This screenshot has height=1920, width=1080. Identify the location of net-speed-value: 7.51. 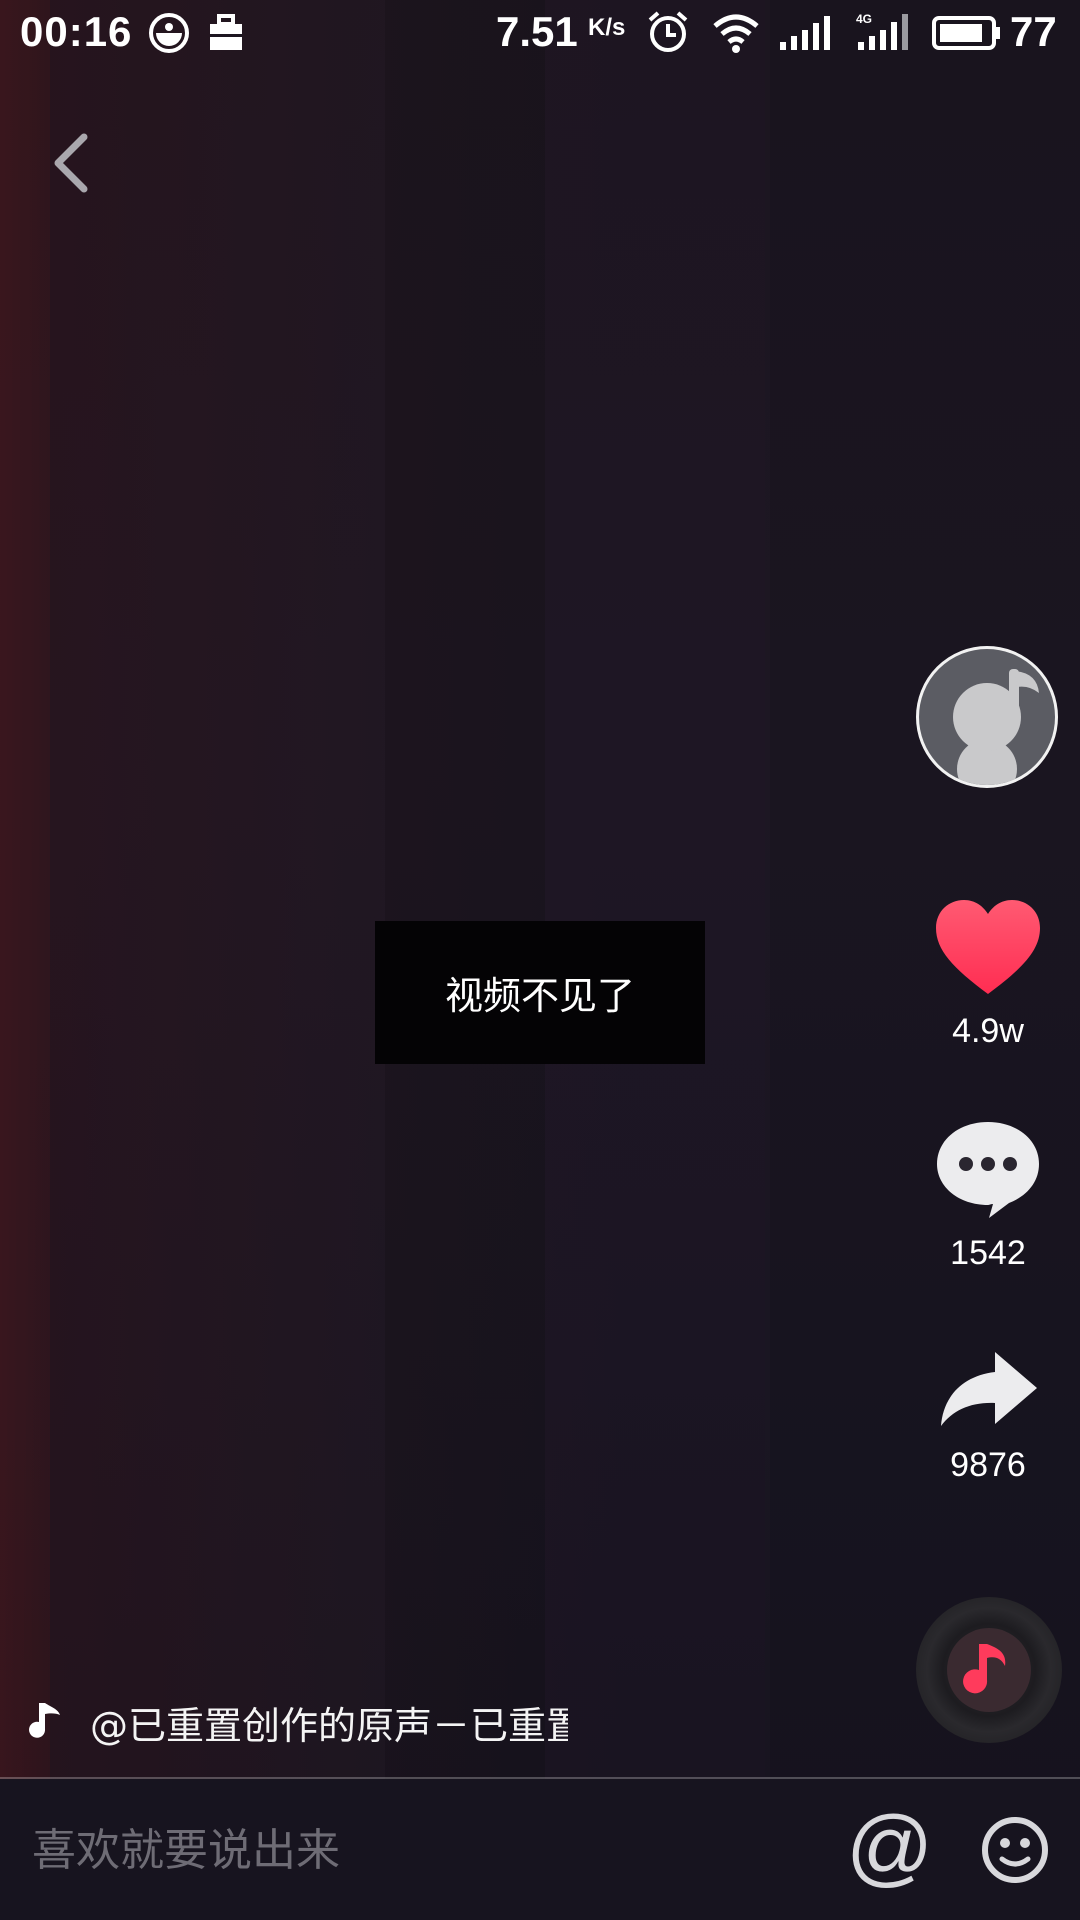
(537, 31).